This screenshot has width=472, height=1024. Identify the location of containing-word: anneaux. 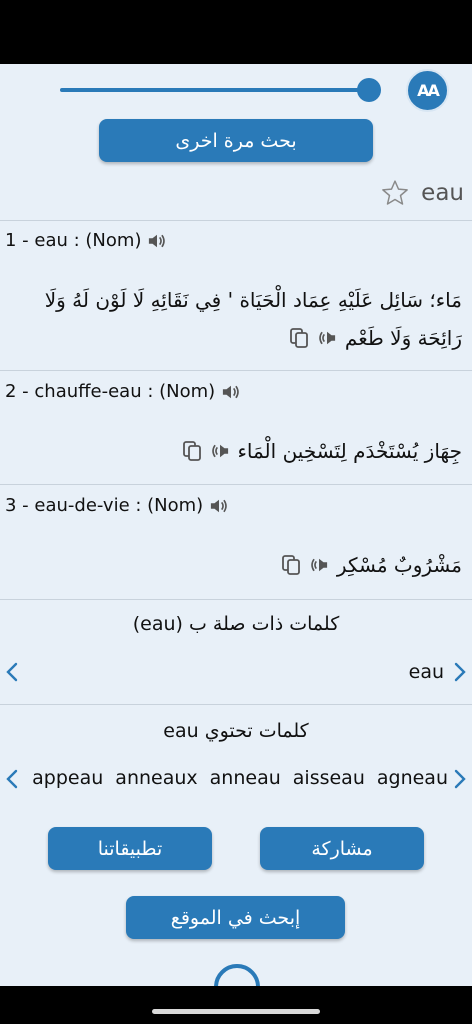
(156, 778).